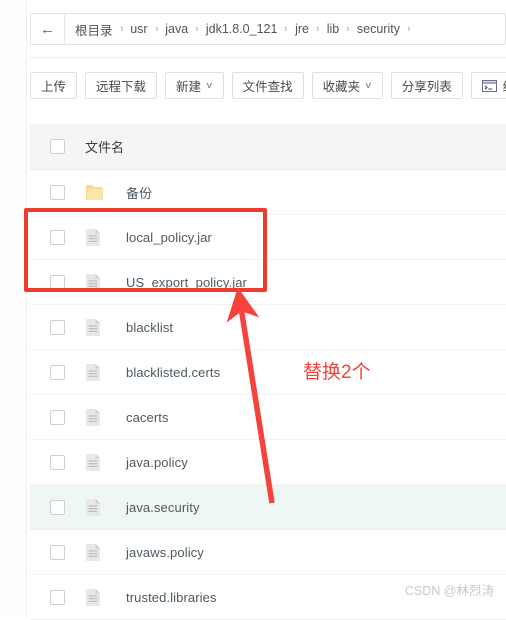 This screenshot has width=506, height=620. What do you see at coordinates (302, 29) in the screenshot?
I see `breadcrumb-item-jre: jre` at bounding box center [302, 29].